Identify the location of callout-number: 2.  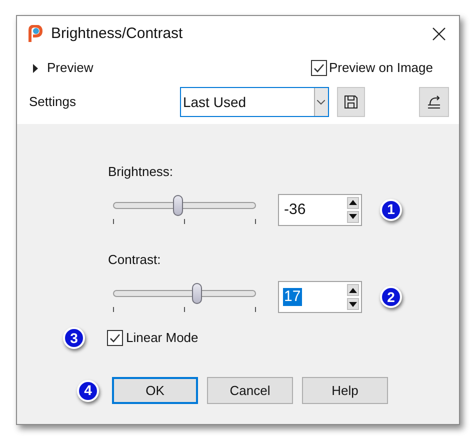
(391, 297).